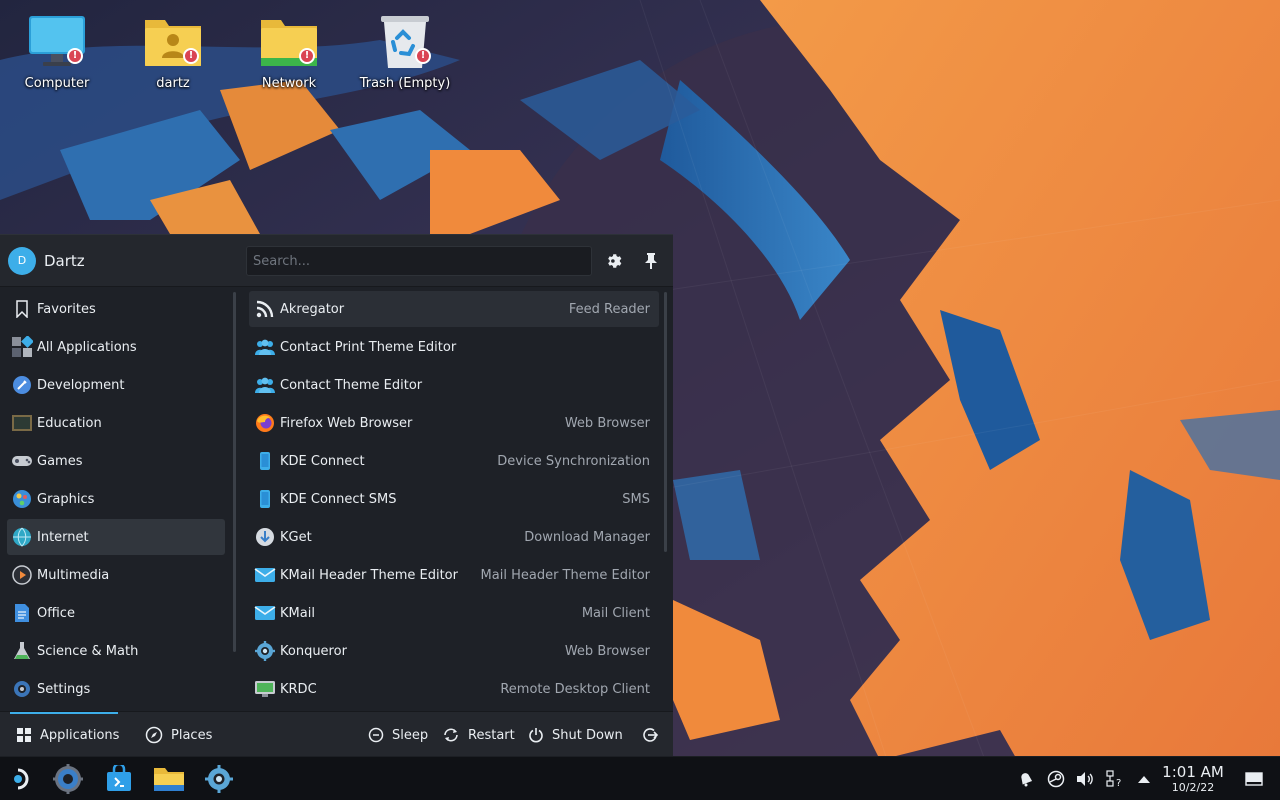 The image size is (1280, 800). I want to click on category-games: Games, so click(116, 461).